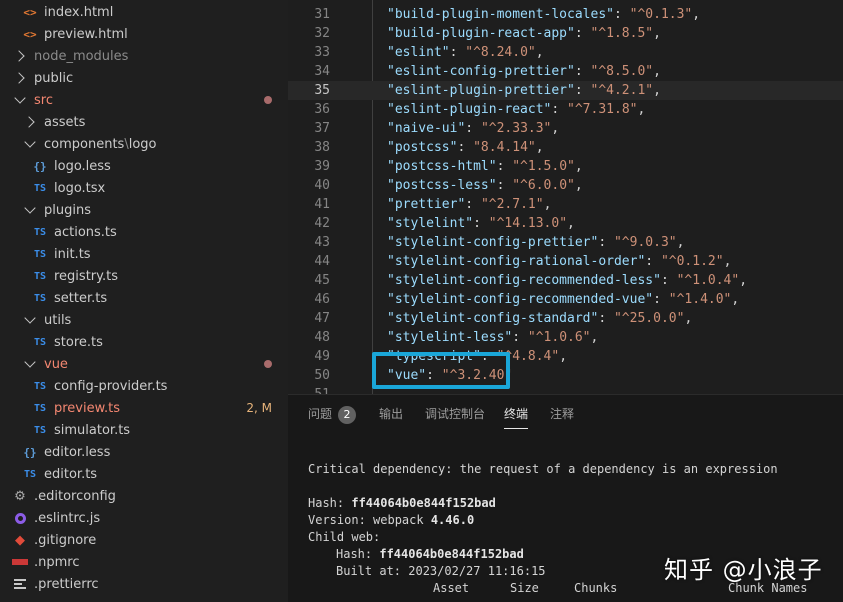  What do you see at coordinates (473, 128) in the screenshot?
I see `code-text: "naive-ui": "^2.33.3",` at bounding box center [473, 128].